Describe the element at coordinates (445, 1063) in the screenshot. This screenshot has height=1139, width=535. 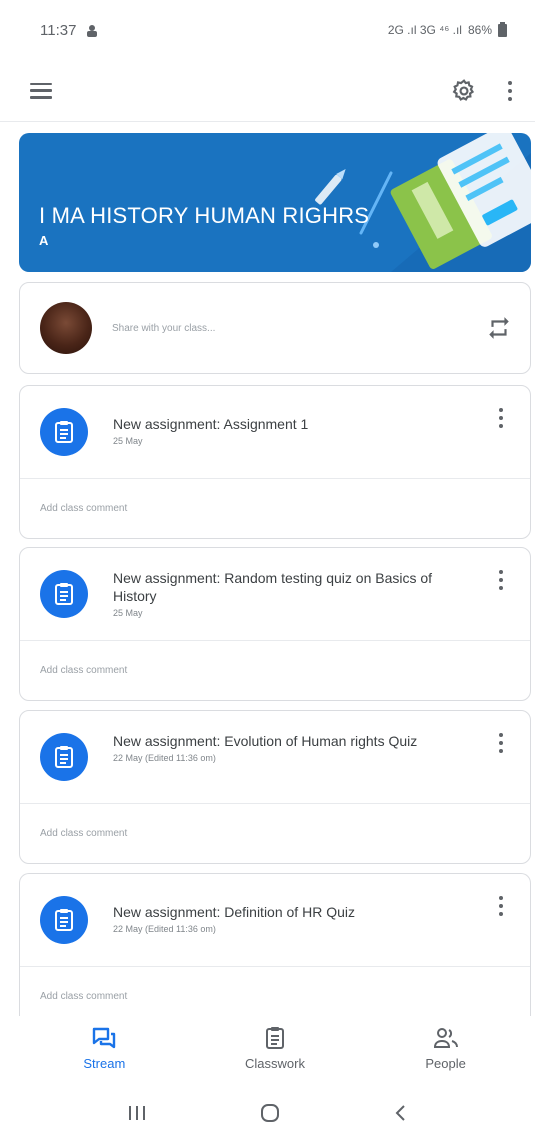
I see `nav-people-label: People` at that location.